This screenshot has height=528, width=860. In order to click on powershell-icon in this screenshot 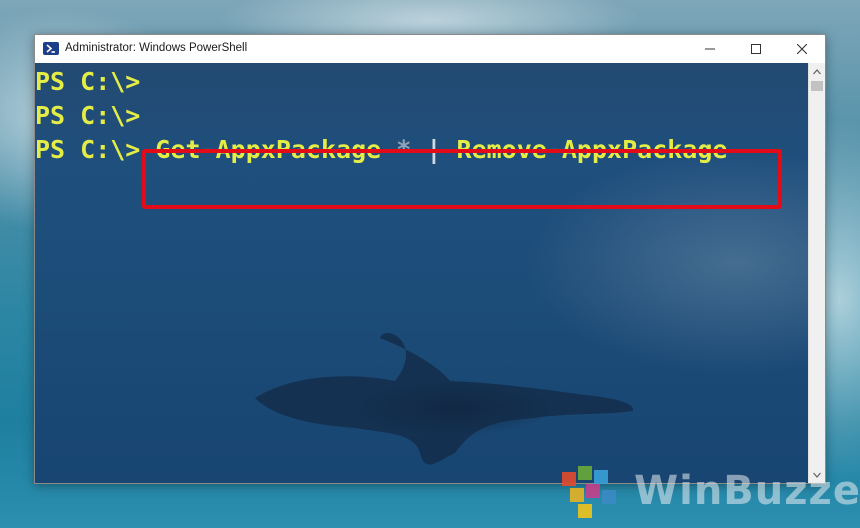, I will do `click(51, 48)`.